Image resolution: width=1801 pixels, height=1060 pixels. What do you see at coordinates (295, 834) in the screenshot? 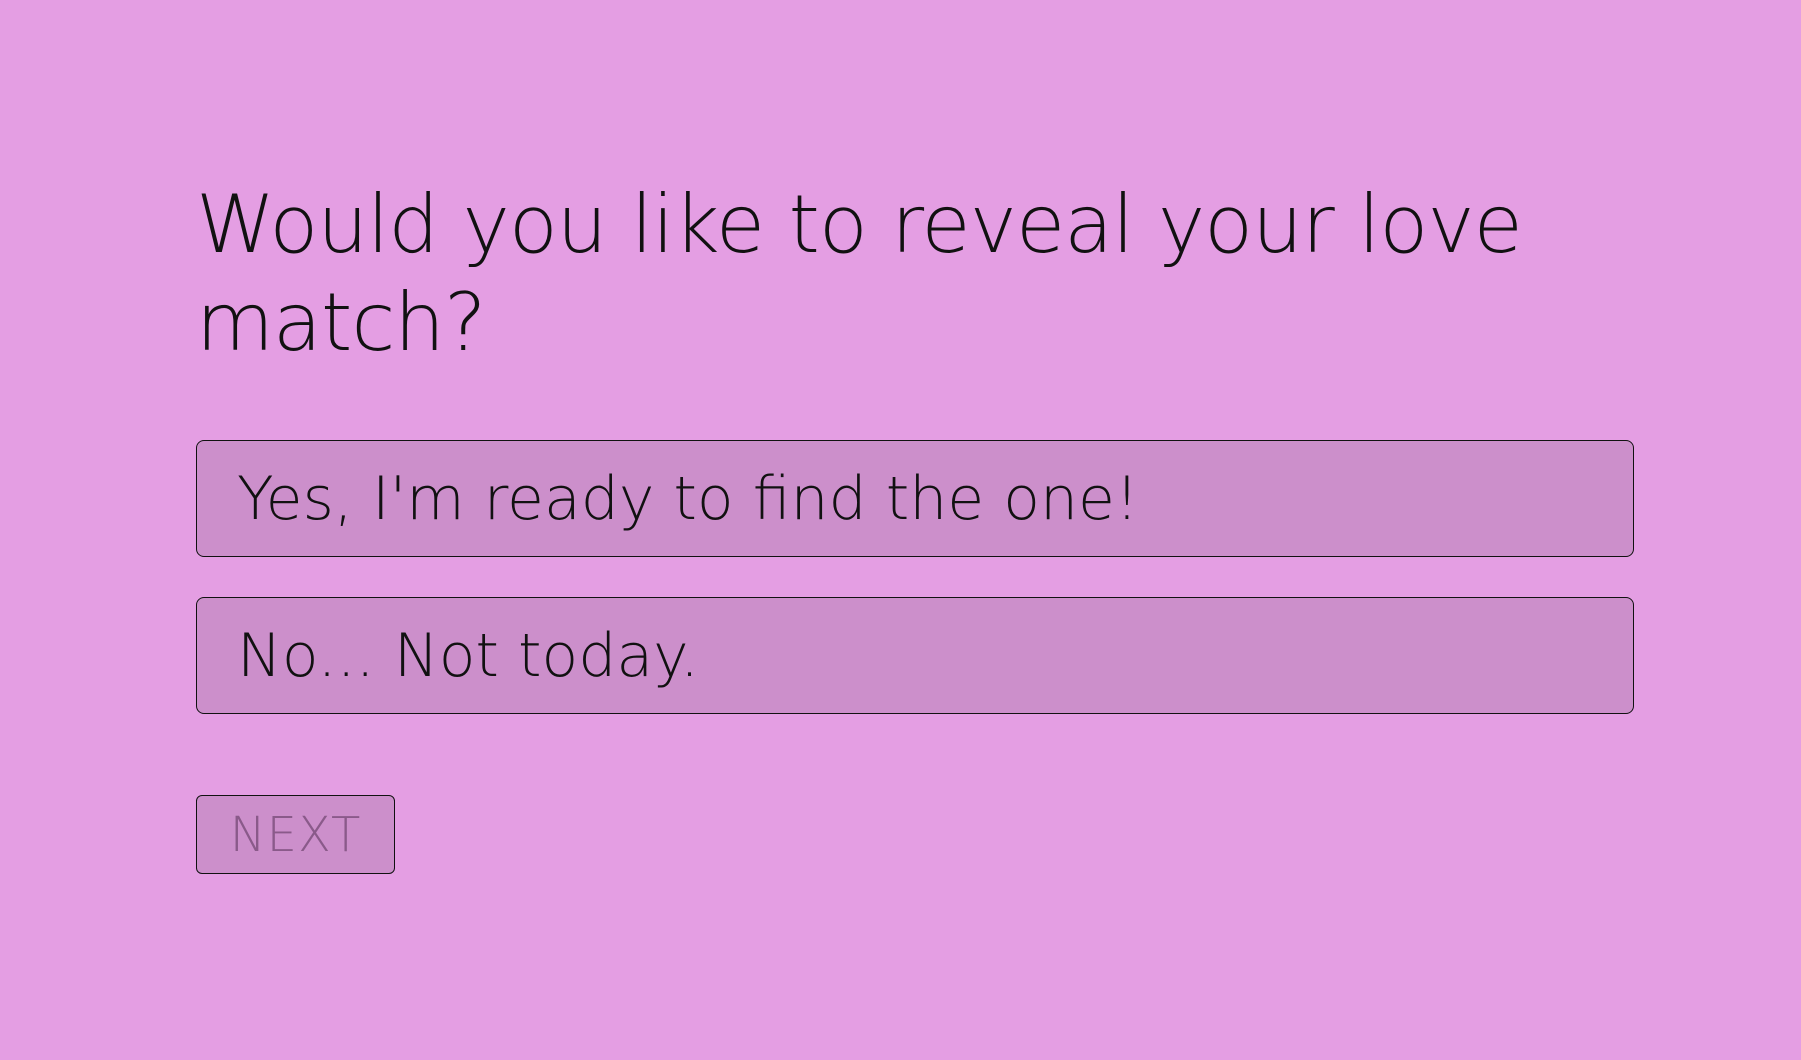
I see `next-button: NEXT` at bounding box center [295, 834].